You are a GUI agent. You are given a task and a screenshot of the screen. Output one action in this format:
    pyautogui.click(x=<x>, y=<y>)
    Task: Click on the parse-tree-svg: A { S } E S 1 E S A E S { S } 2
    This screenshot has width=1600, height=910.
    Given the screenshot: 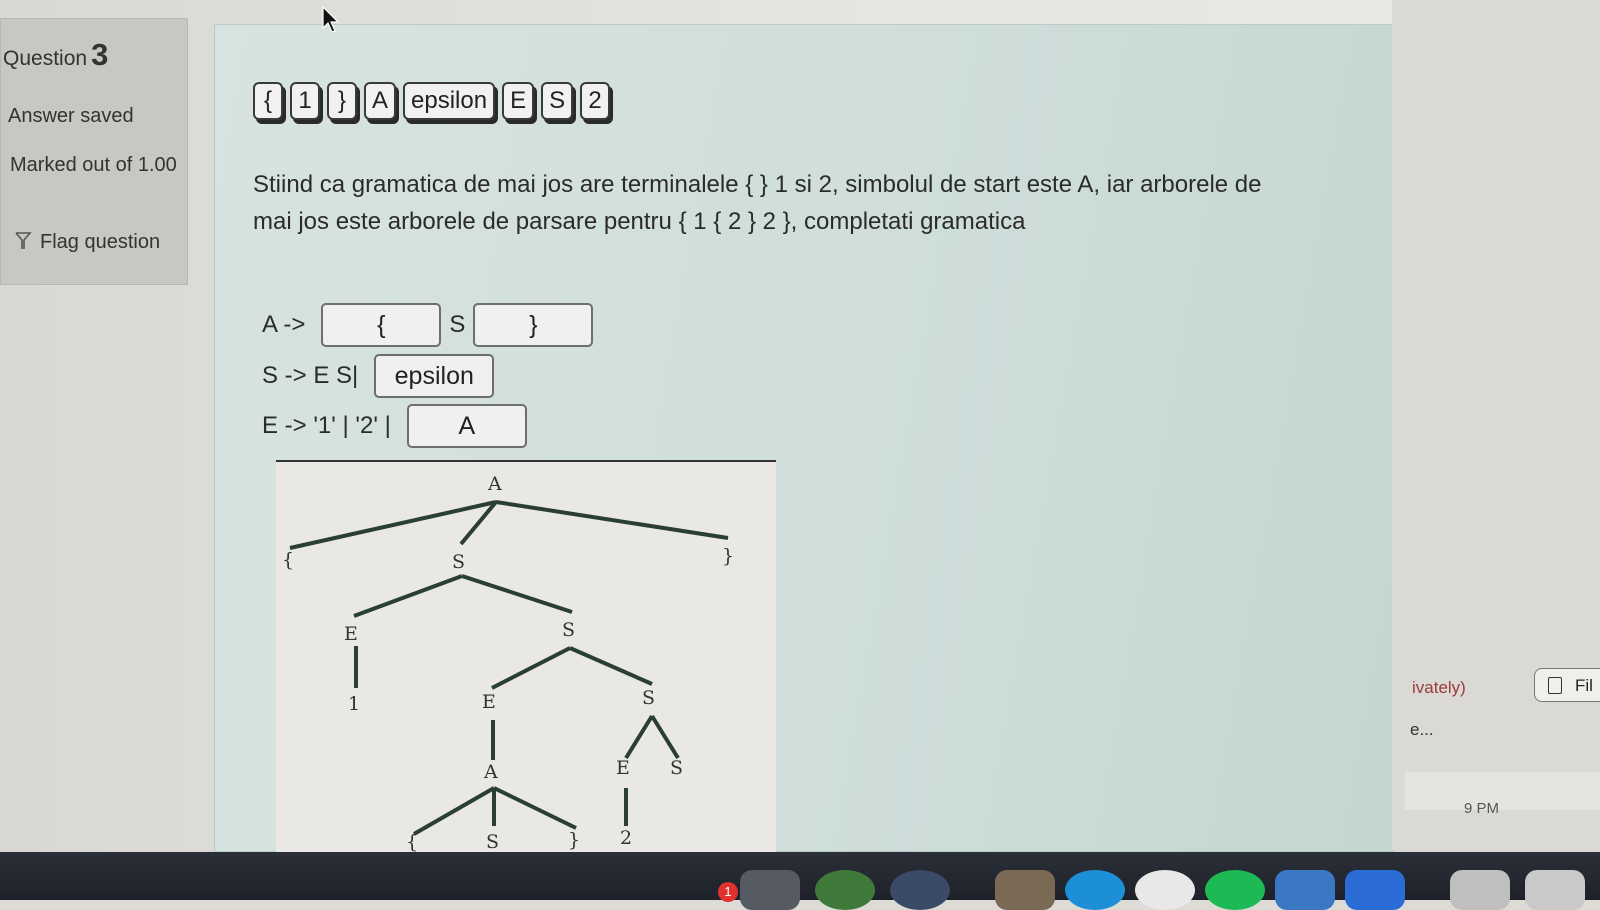 What is the action you would take?
    pyautogui.click(x=508, y=662)
    